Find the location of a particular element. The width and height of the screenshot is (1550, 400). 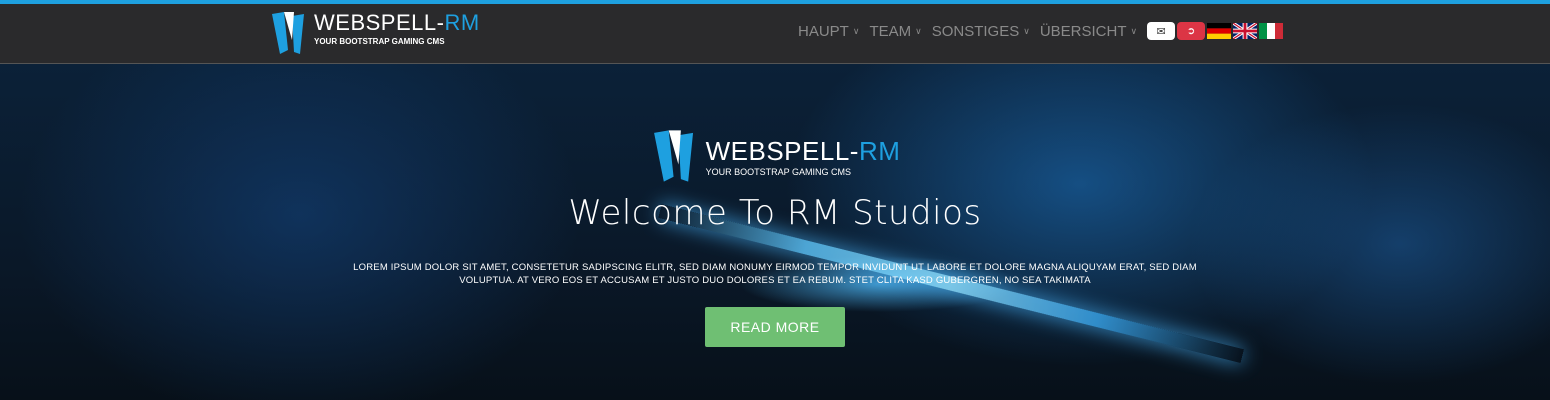

nav-sonstiges: SONSTIGES ∨ is located at coordinates (981, 31).